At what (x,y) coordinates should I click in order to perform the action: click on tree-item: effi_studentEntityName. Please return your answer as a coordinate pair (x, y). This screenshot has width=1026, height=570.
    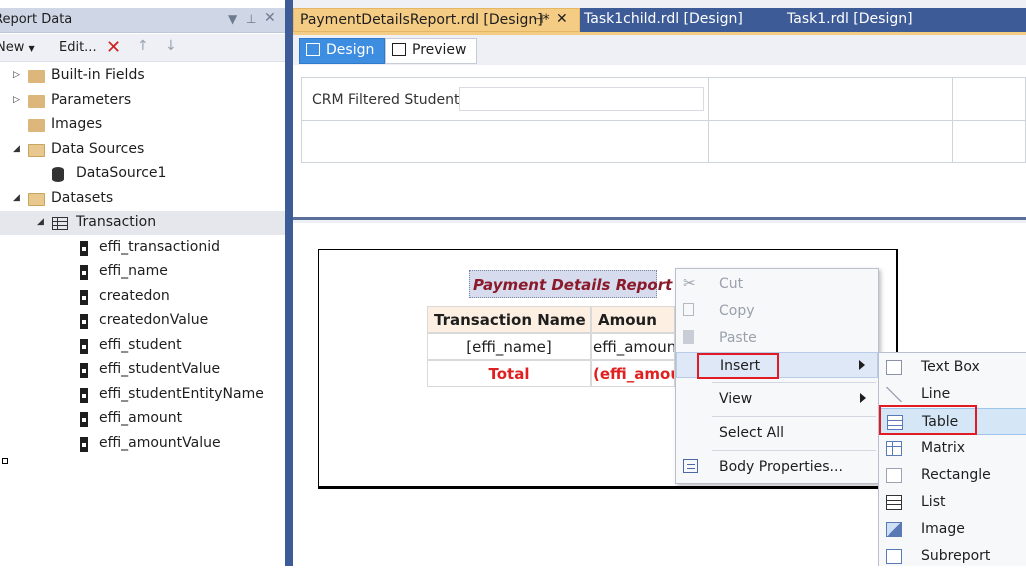
    Looking at the image, I should click on (142, 395).